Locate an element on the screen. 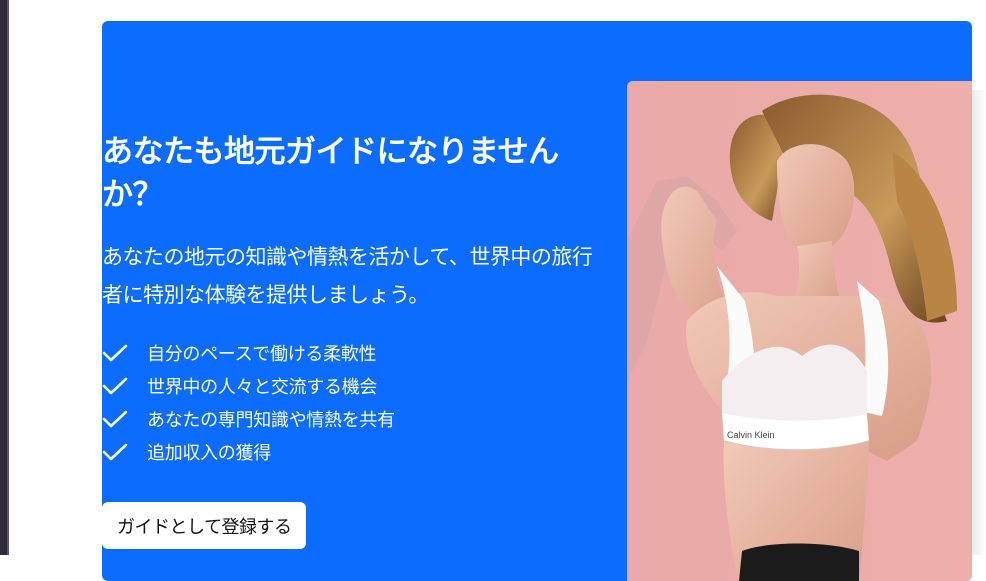  benefit-item: 追加収入の獲得 is located at coordinates (248, 451).